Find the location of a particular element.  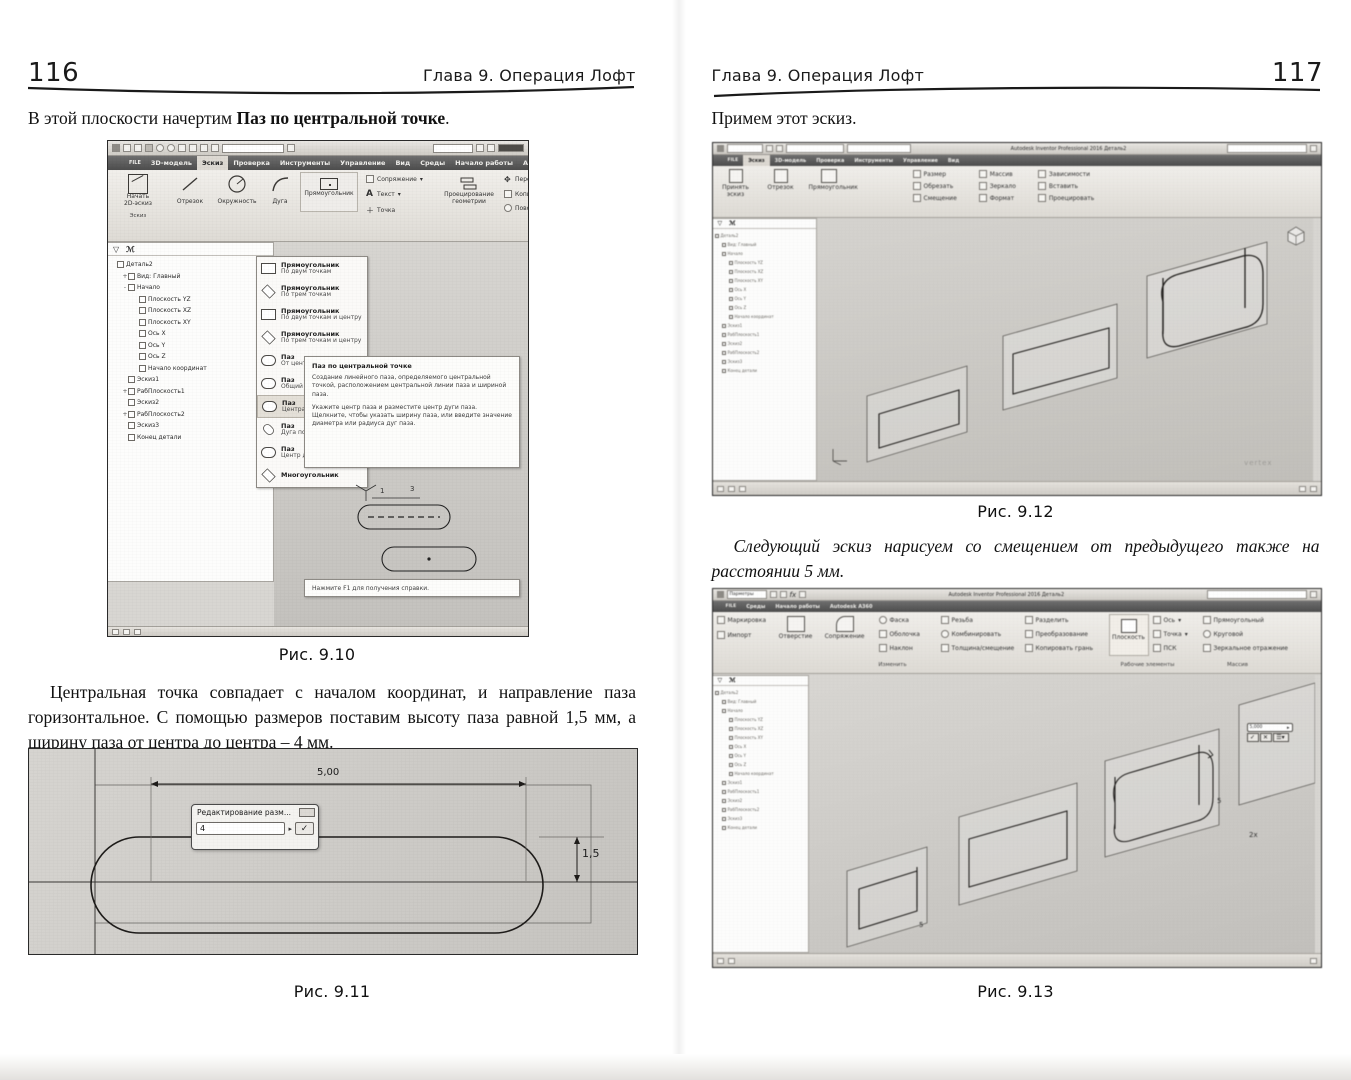

thread-button: Резьба is located at coordinates (977, 620).